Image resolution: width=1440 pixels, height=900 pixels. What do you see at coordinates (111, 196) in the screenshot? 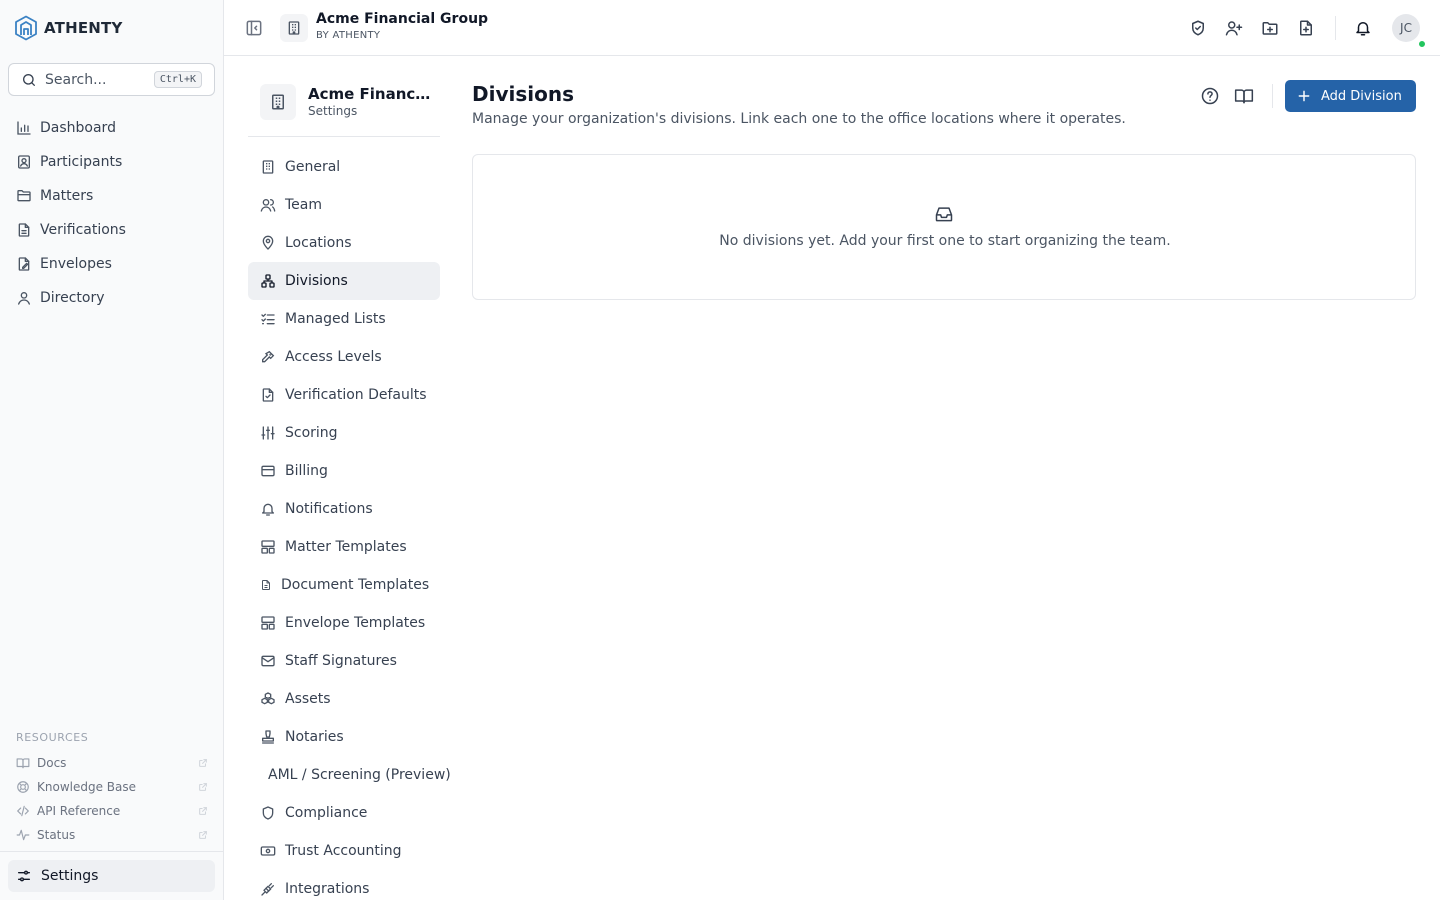
I see `nav-item-matters: Matters` at bounding box center [111, 196].